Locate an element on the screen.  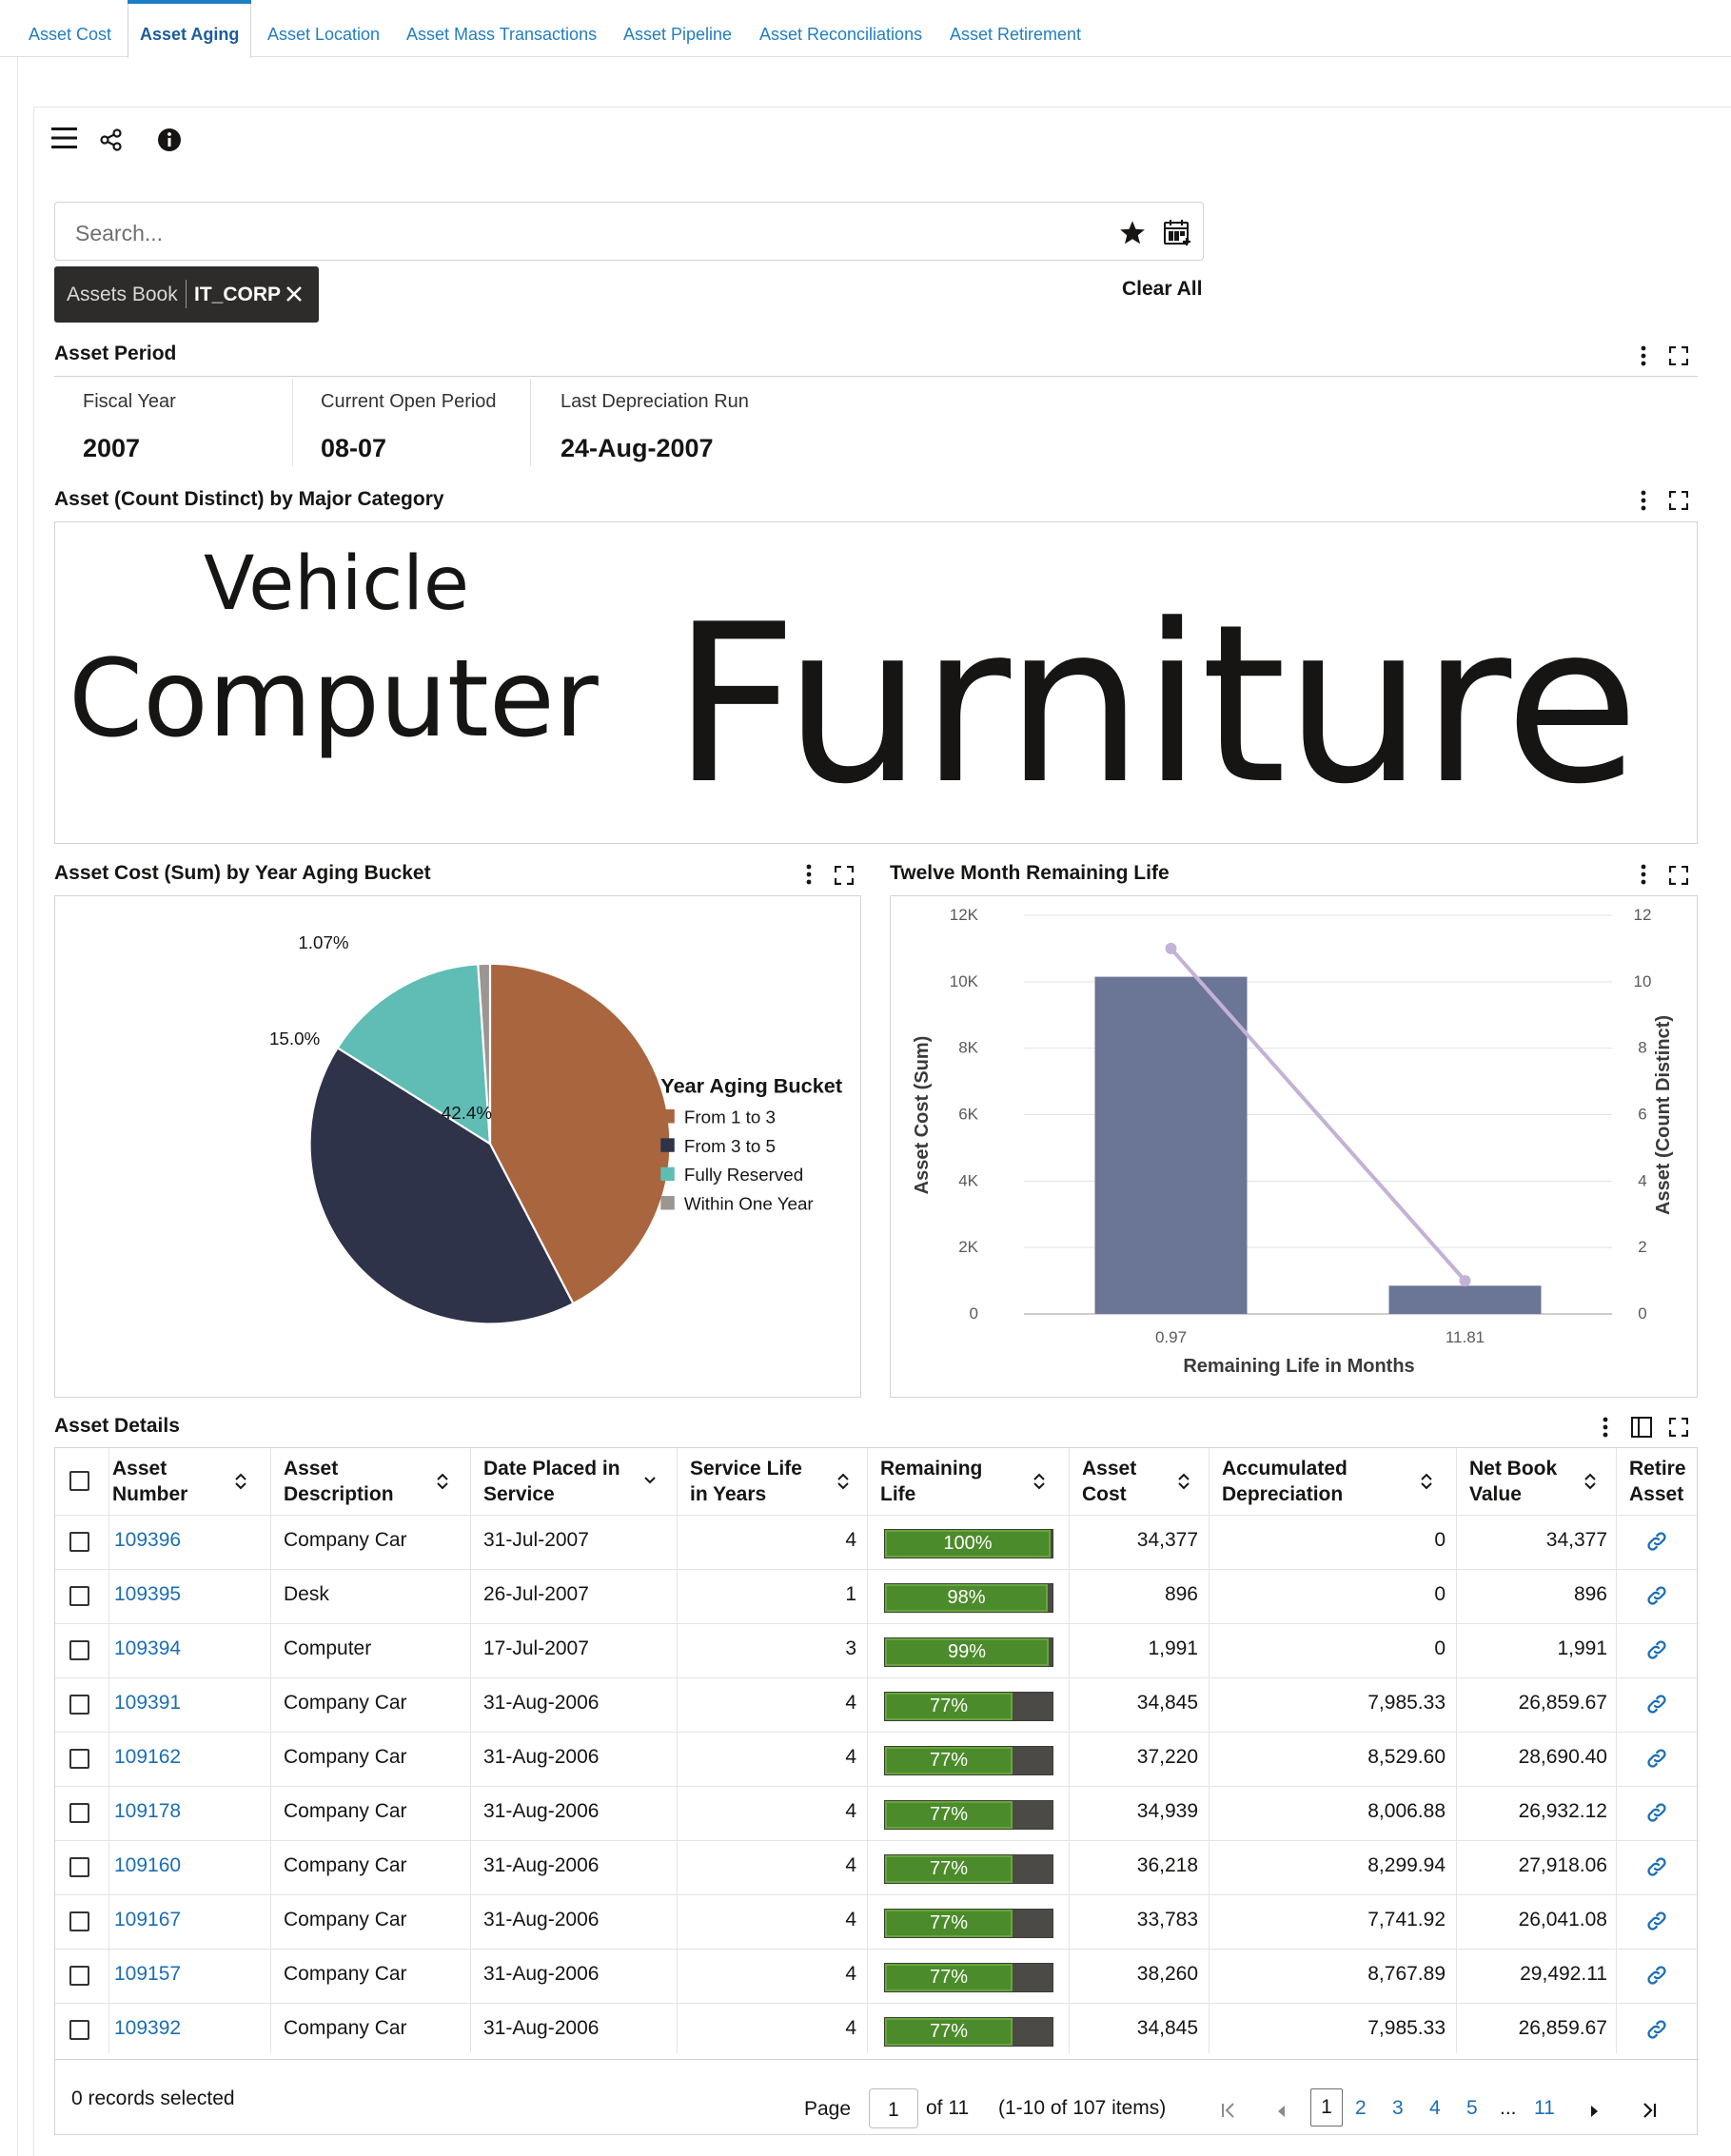
legend-label: From 1 to 3 is located at coordinates (730, 1117).